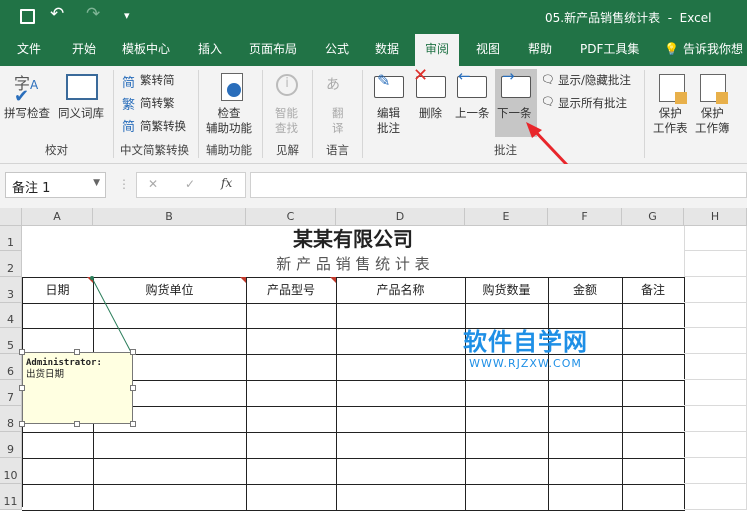 Image resolution: width=747 pixels, height=511 pixels. I want to click on show-all-comments-button: 显示所有批注, so click(592, 103).